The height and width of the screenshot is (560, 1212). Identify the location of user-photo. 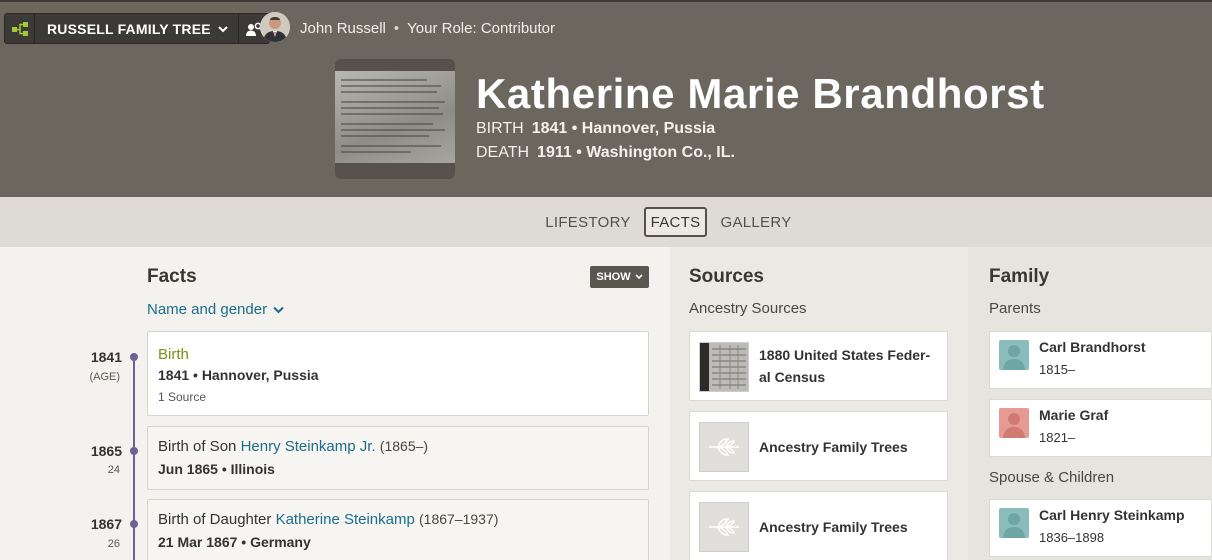
(275, 27).